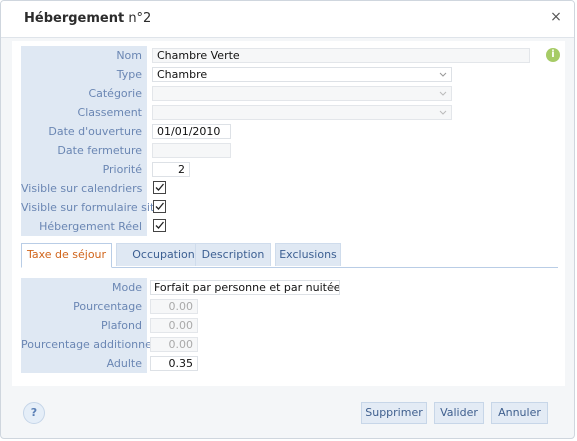  Describe the element at coordinates (82, 188) in the screenshot. I see `label-visible-calendriers: Visible sur calendriers` at that location.